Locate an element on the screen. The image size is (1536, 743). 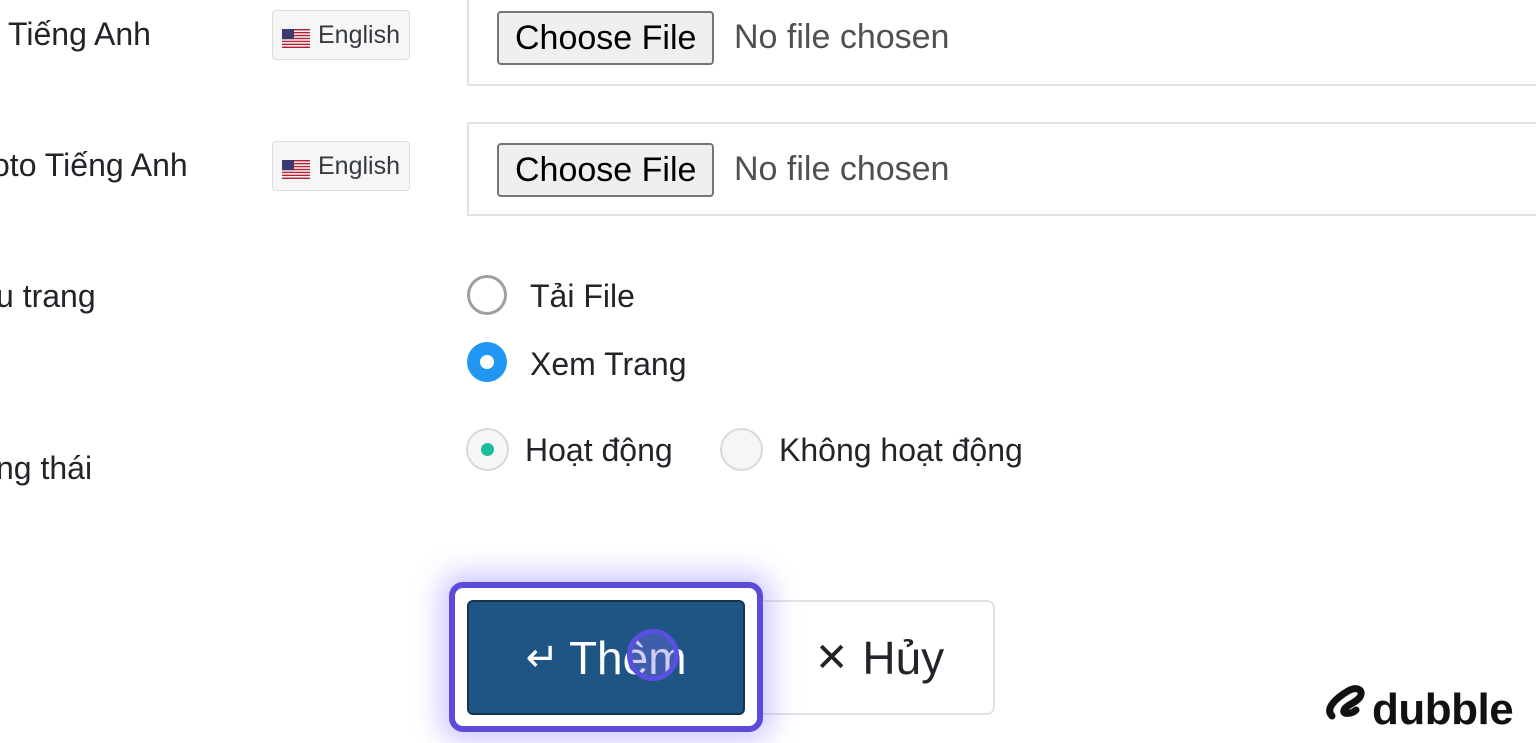
enter-icon: ↵ is located at coordinates (542, 657).